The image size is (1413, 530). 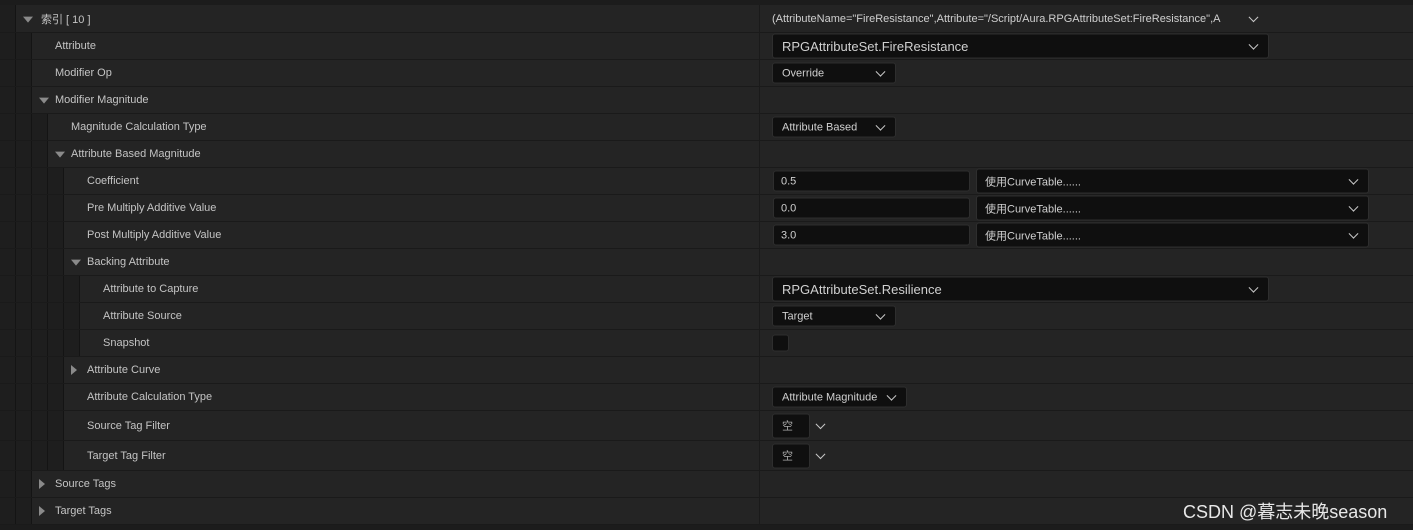 What do you see at coordinates (380, 397) in the screenshot?
I see `name-cell: Attribute Calculation Type` at bounding box center [380, 397].